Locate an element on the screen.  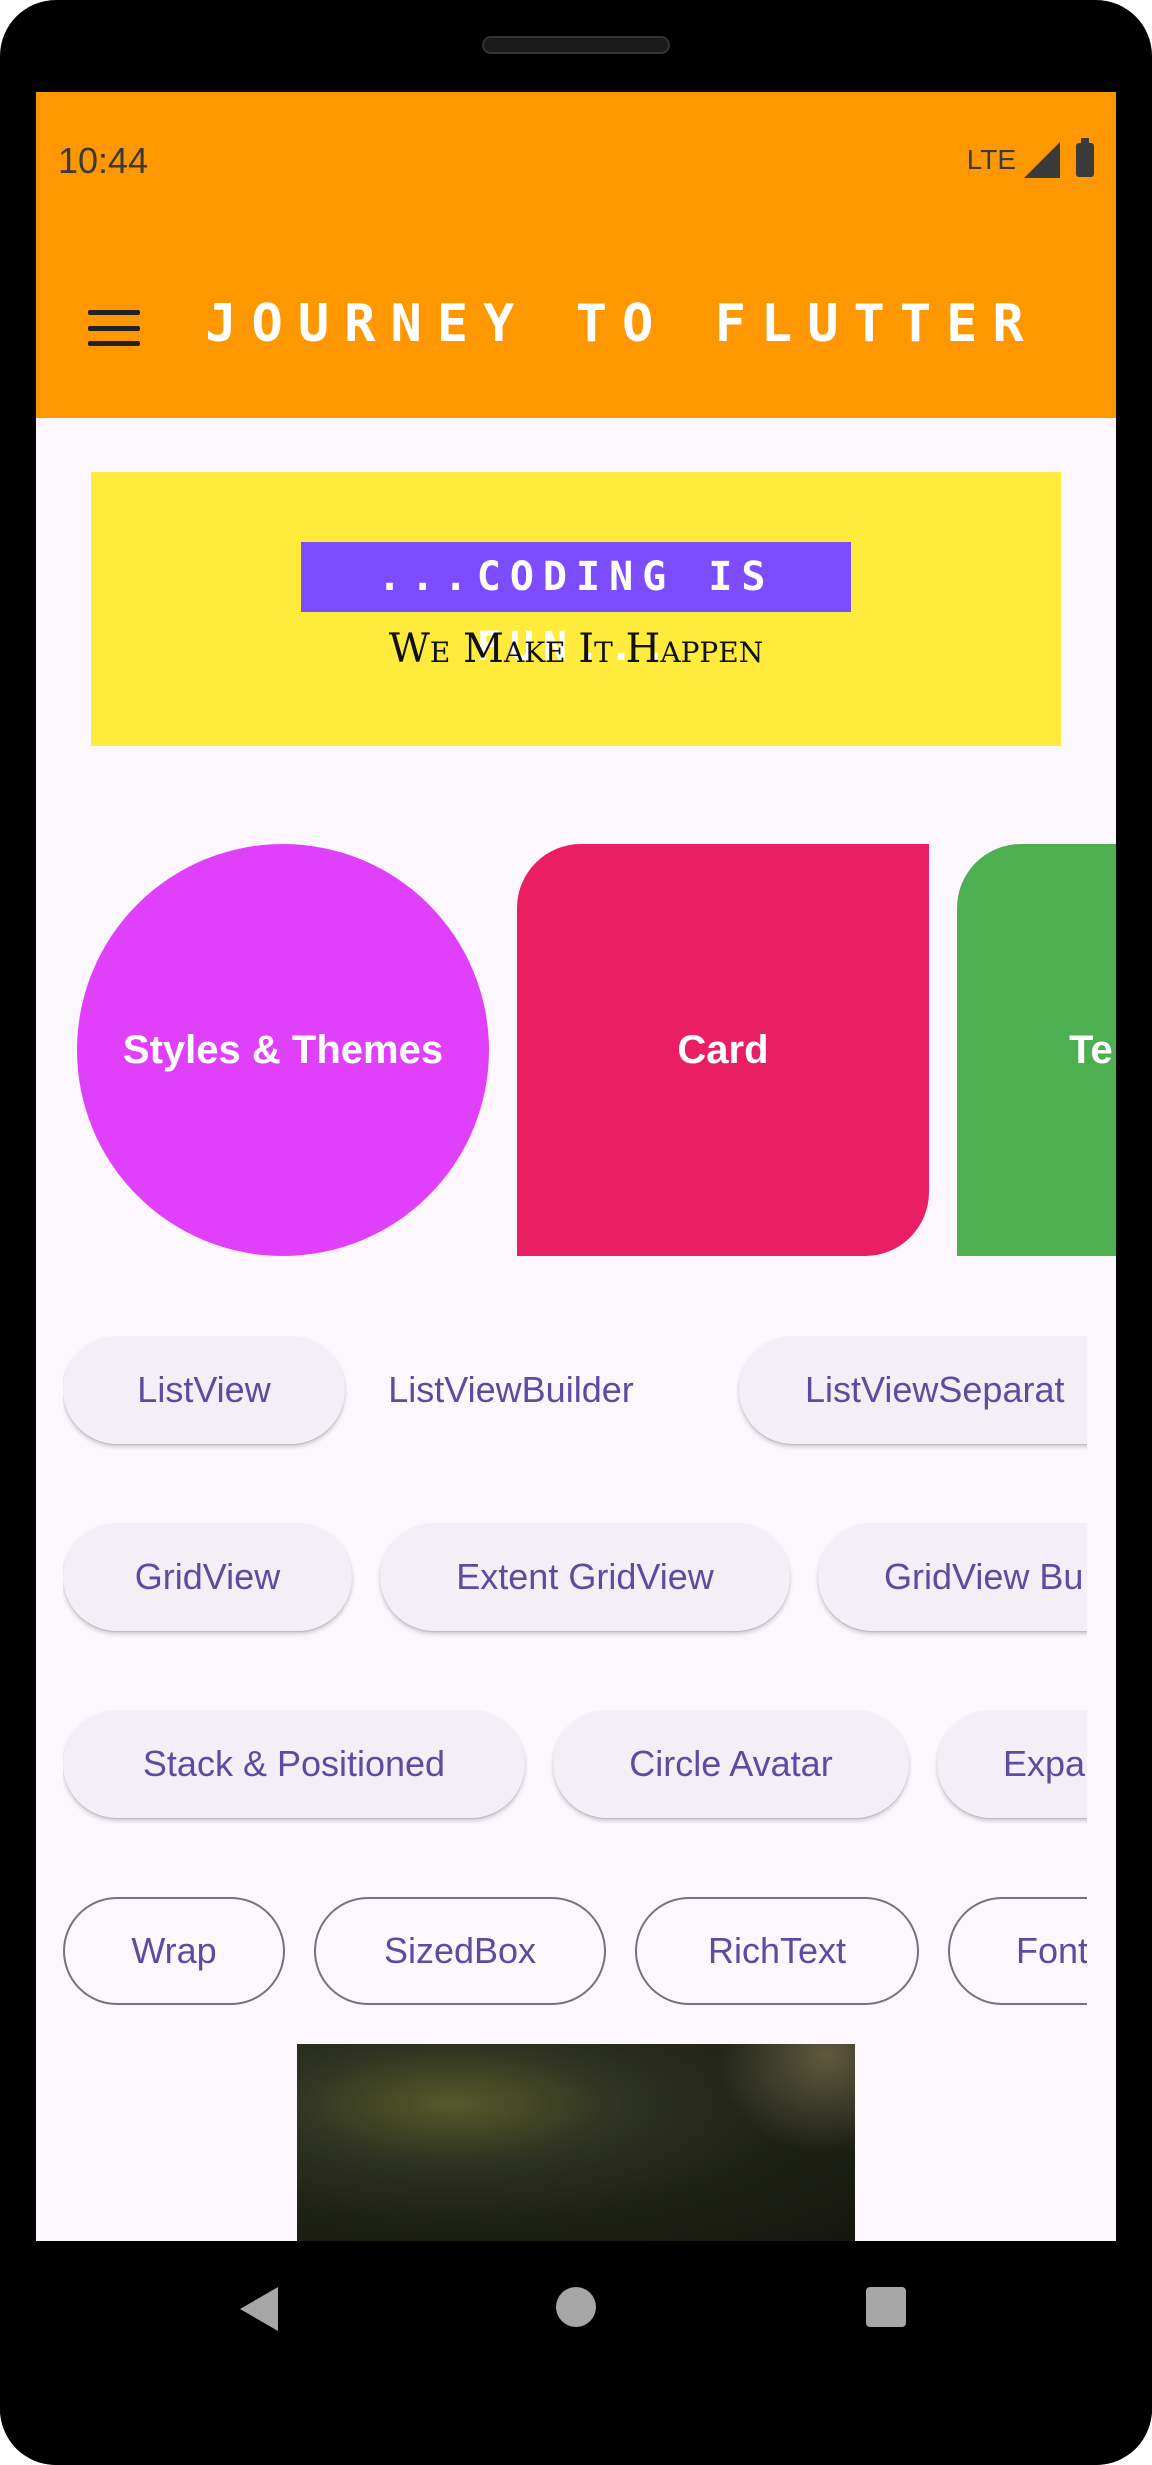
listviewbuilder-button: ListViewBuilder is located at coordinates (511, 1390).